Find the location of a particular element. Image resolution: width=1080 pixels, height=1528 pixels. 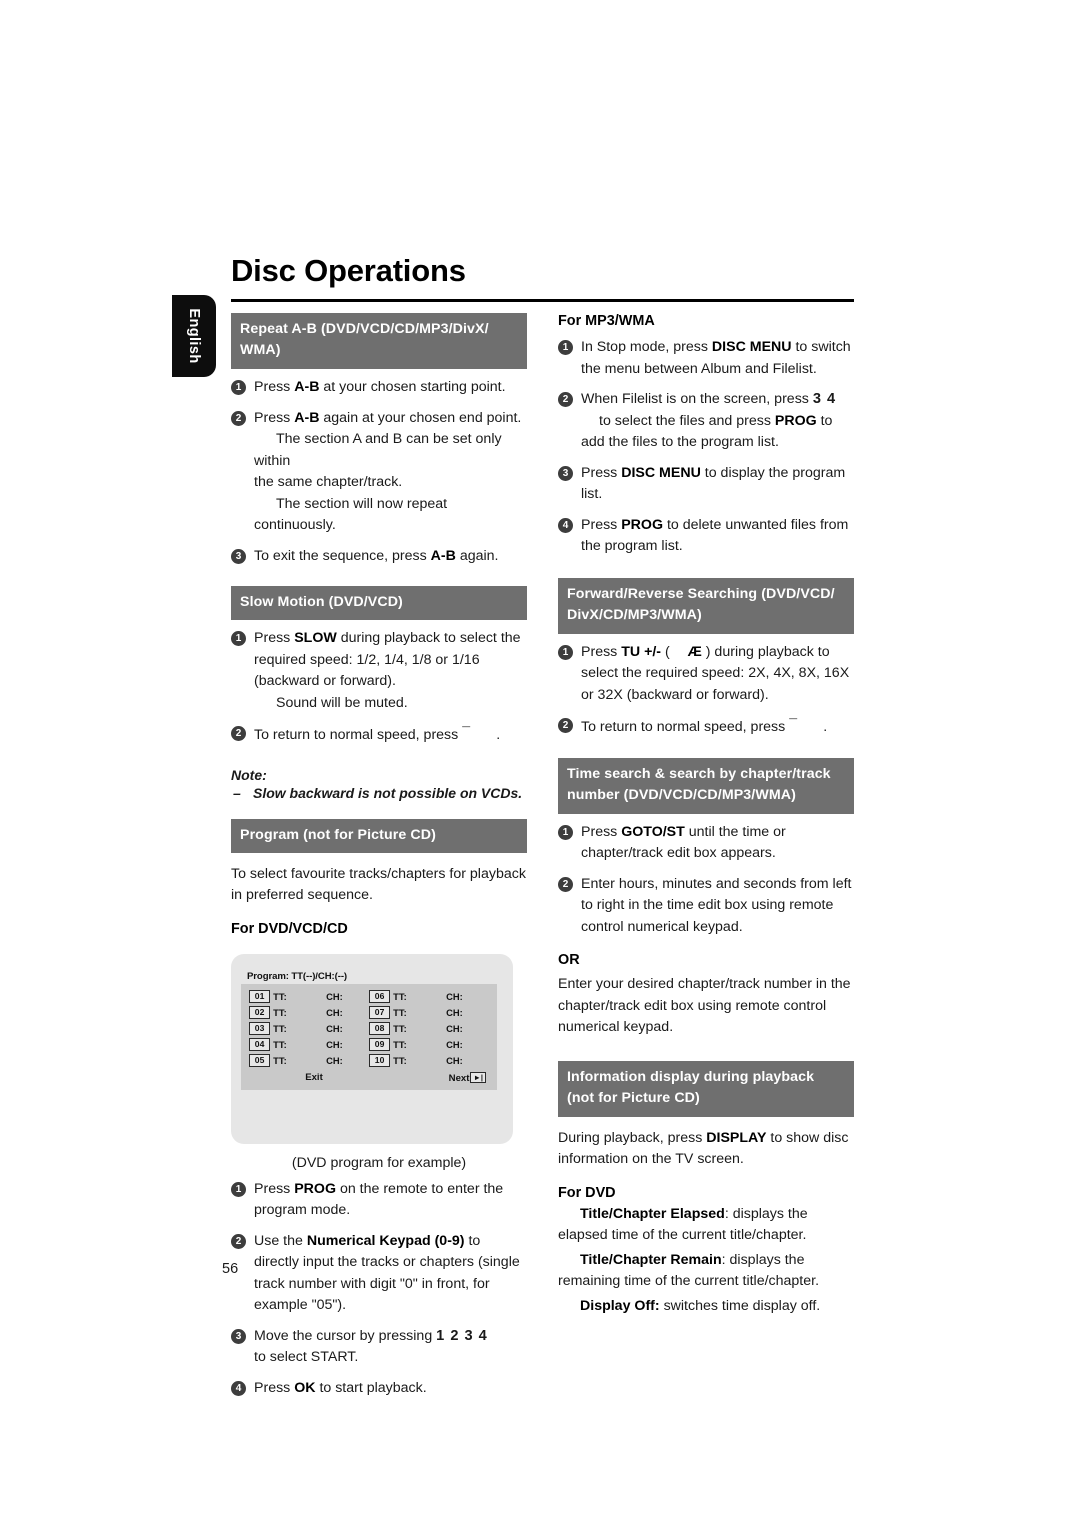

info-intro-bold: DISPLAY is located at coordinates (736, 1137).